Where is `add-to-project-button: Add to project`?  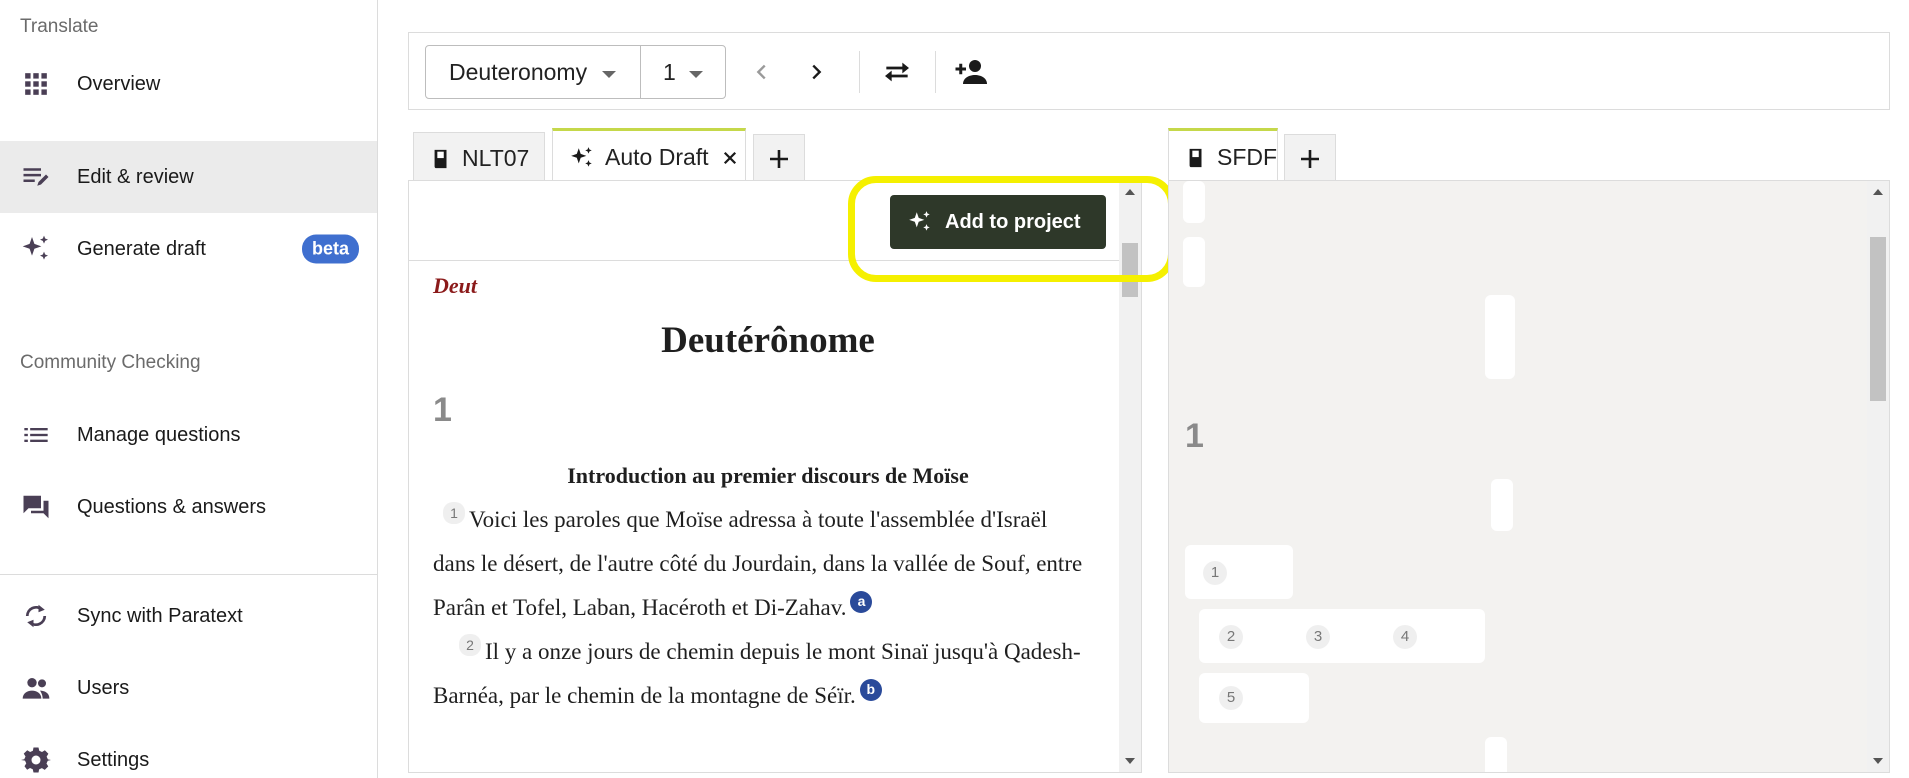
add-to-project-button: Add to project is located at coordinates (998, 222).